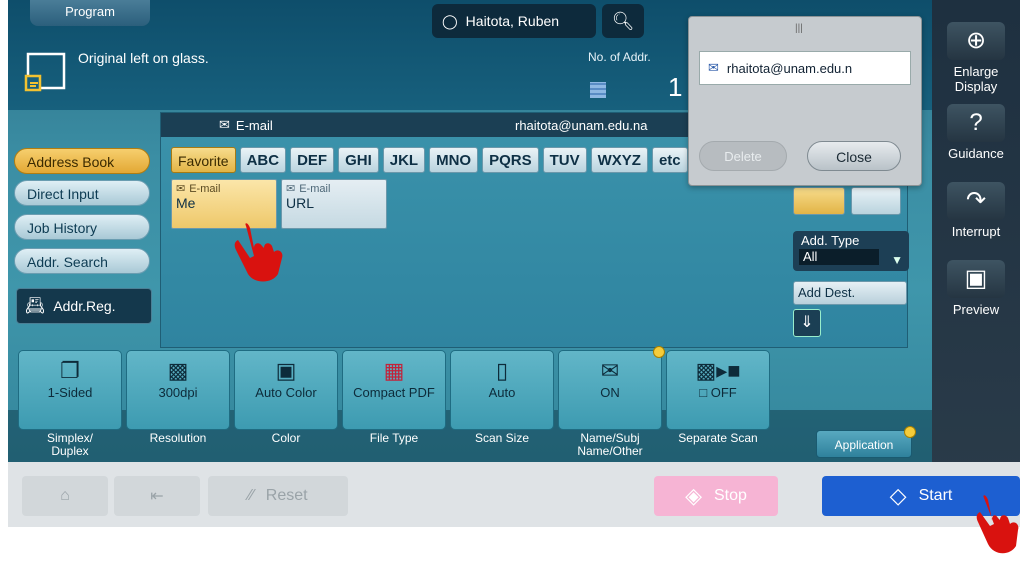 The width and height of the screenshot is (1020, 563). Describe the element at coordinates (178, 370) in the screenshot. I see `resolution-icon: ▩` at that location.